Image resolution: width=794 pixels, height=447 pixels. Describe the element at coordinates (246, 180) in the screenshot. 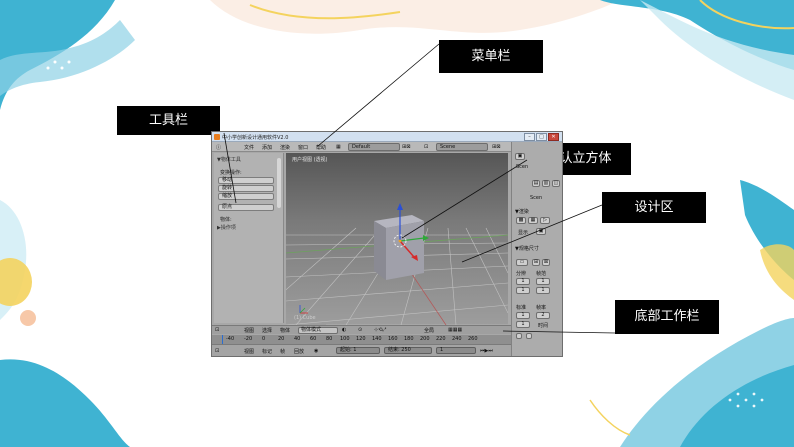

I see `move-button: 移动` at that location.